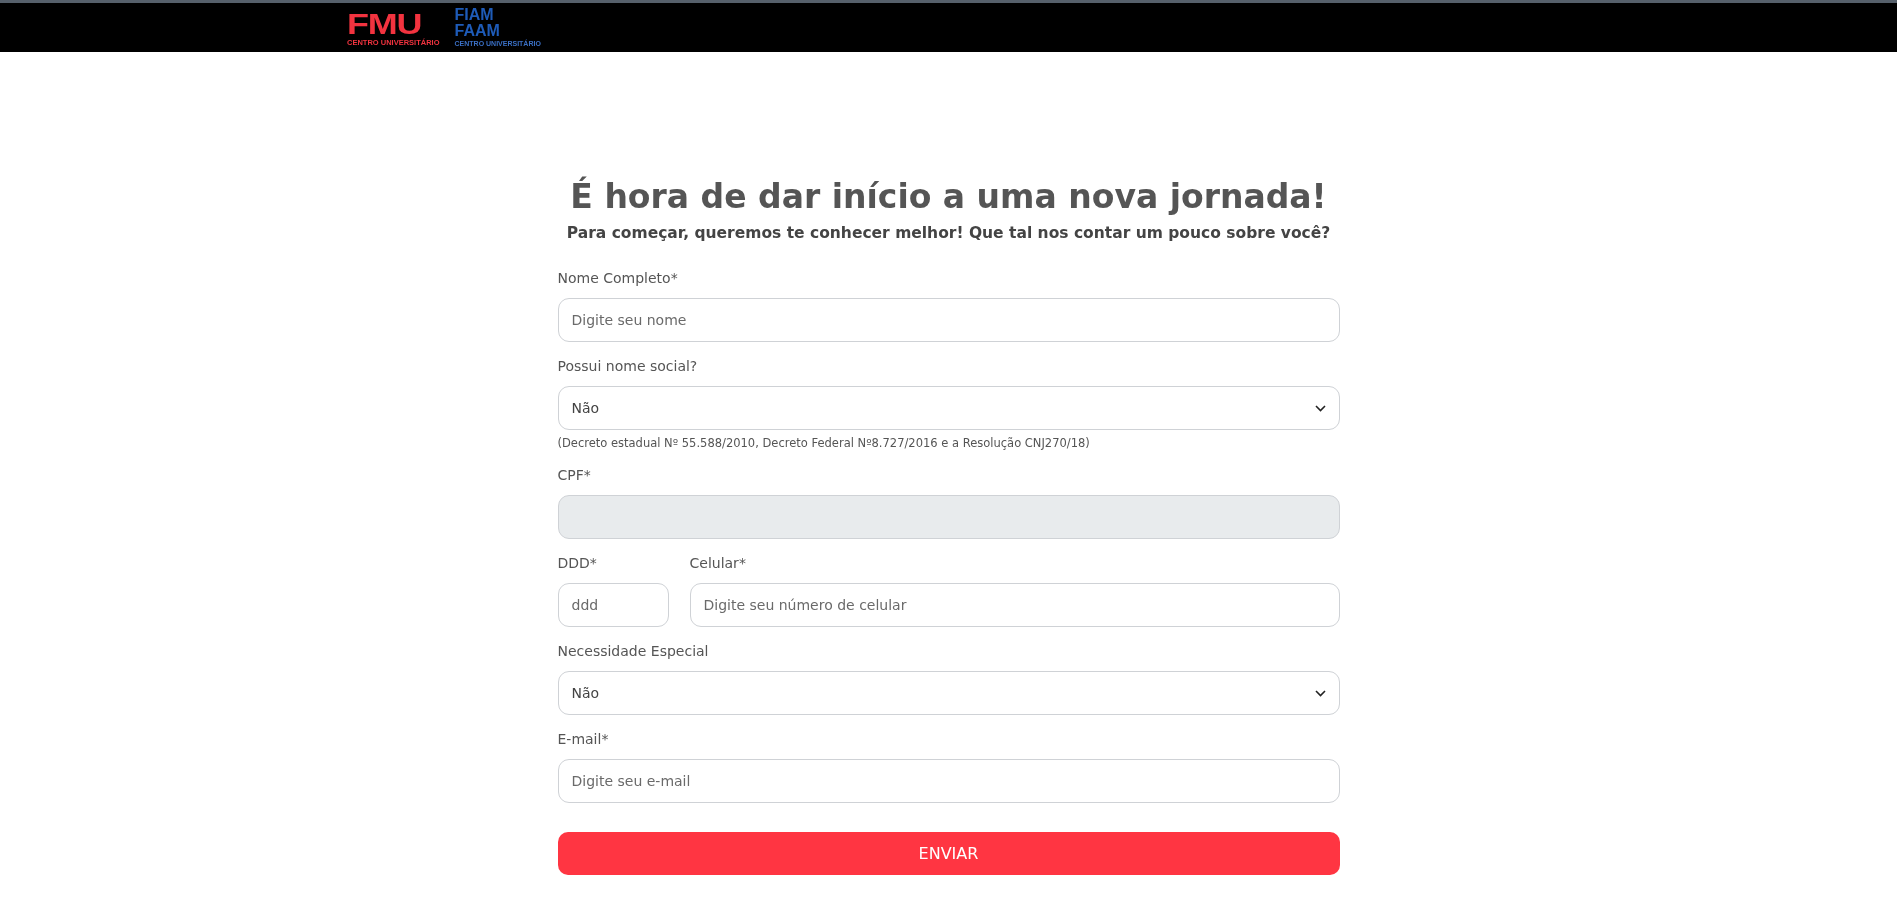  What do you see at coordinates (948, 196) in the screenshot?
I see `page-title: É hora de dar início a uma nova jornada!` at bounding box center [948, 196].